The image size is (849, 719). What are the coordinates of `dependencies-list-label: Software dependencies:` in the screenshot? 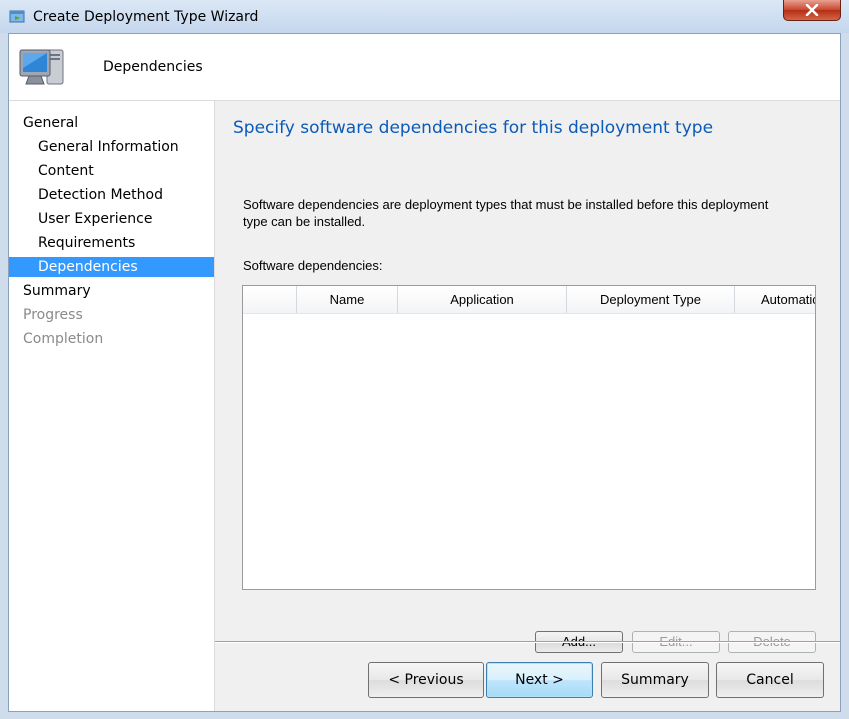 It's located at (313, 265).